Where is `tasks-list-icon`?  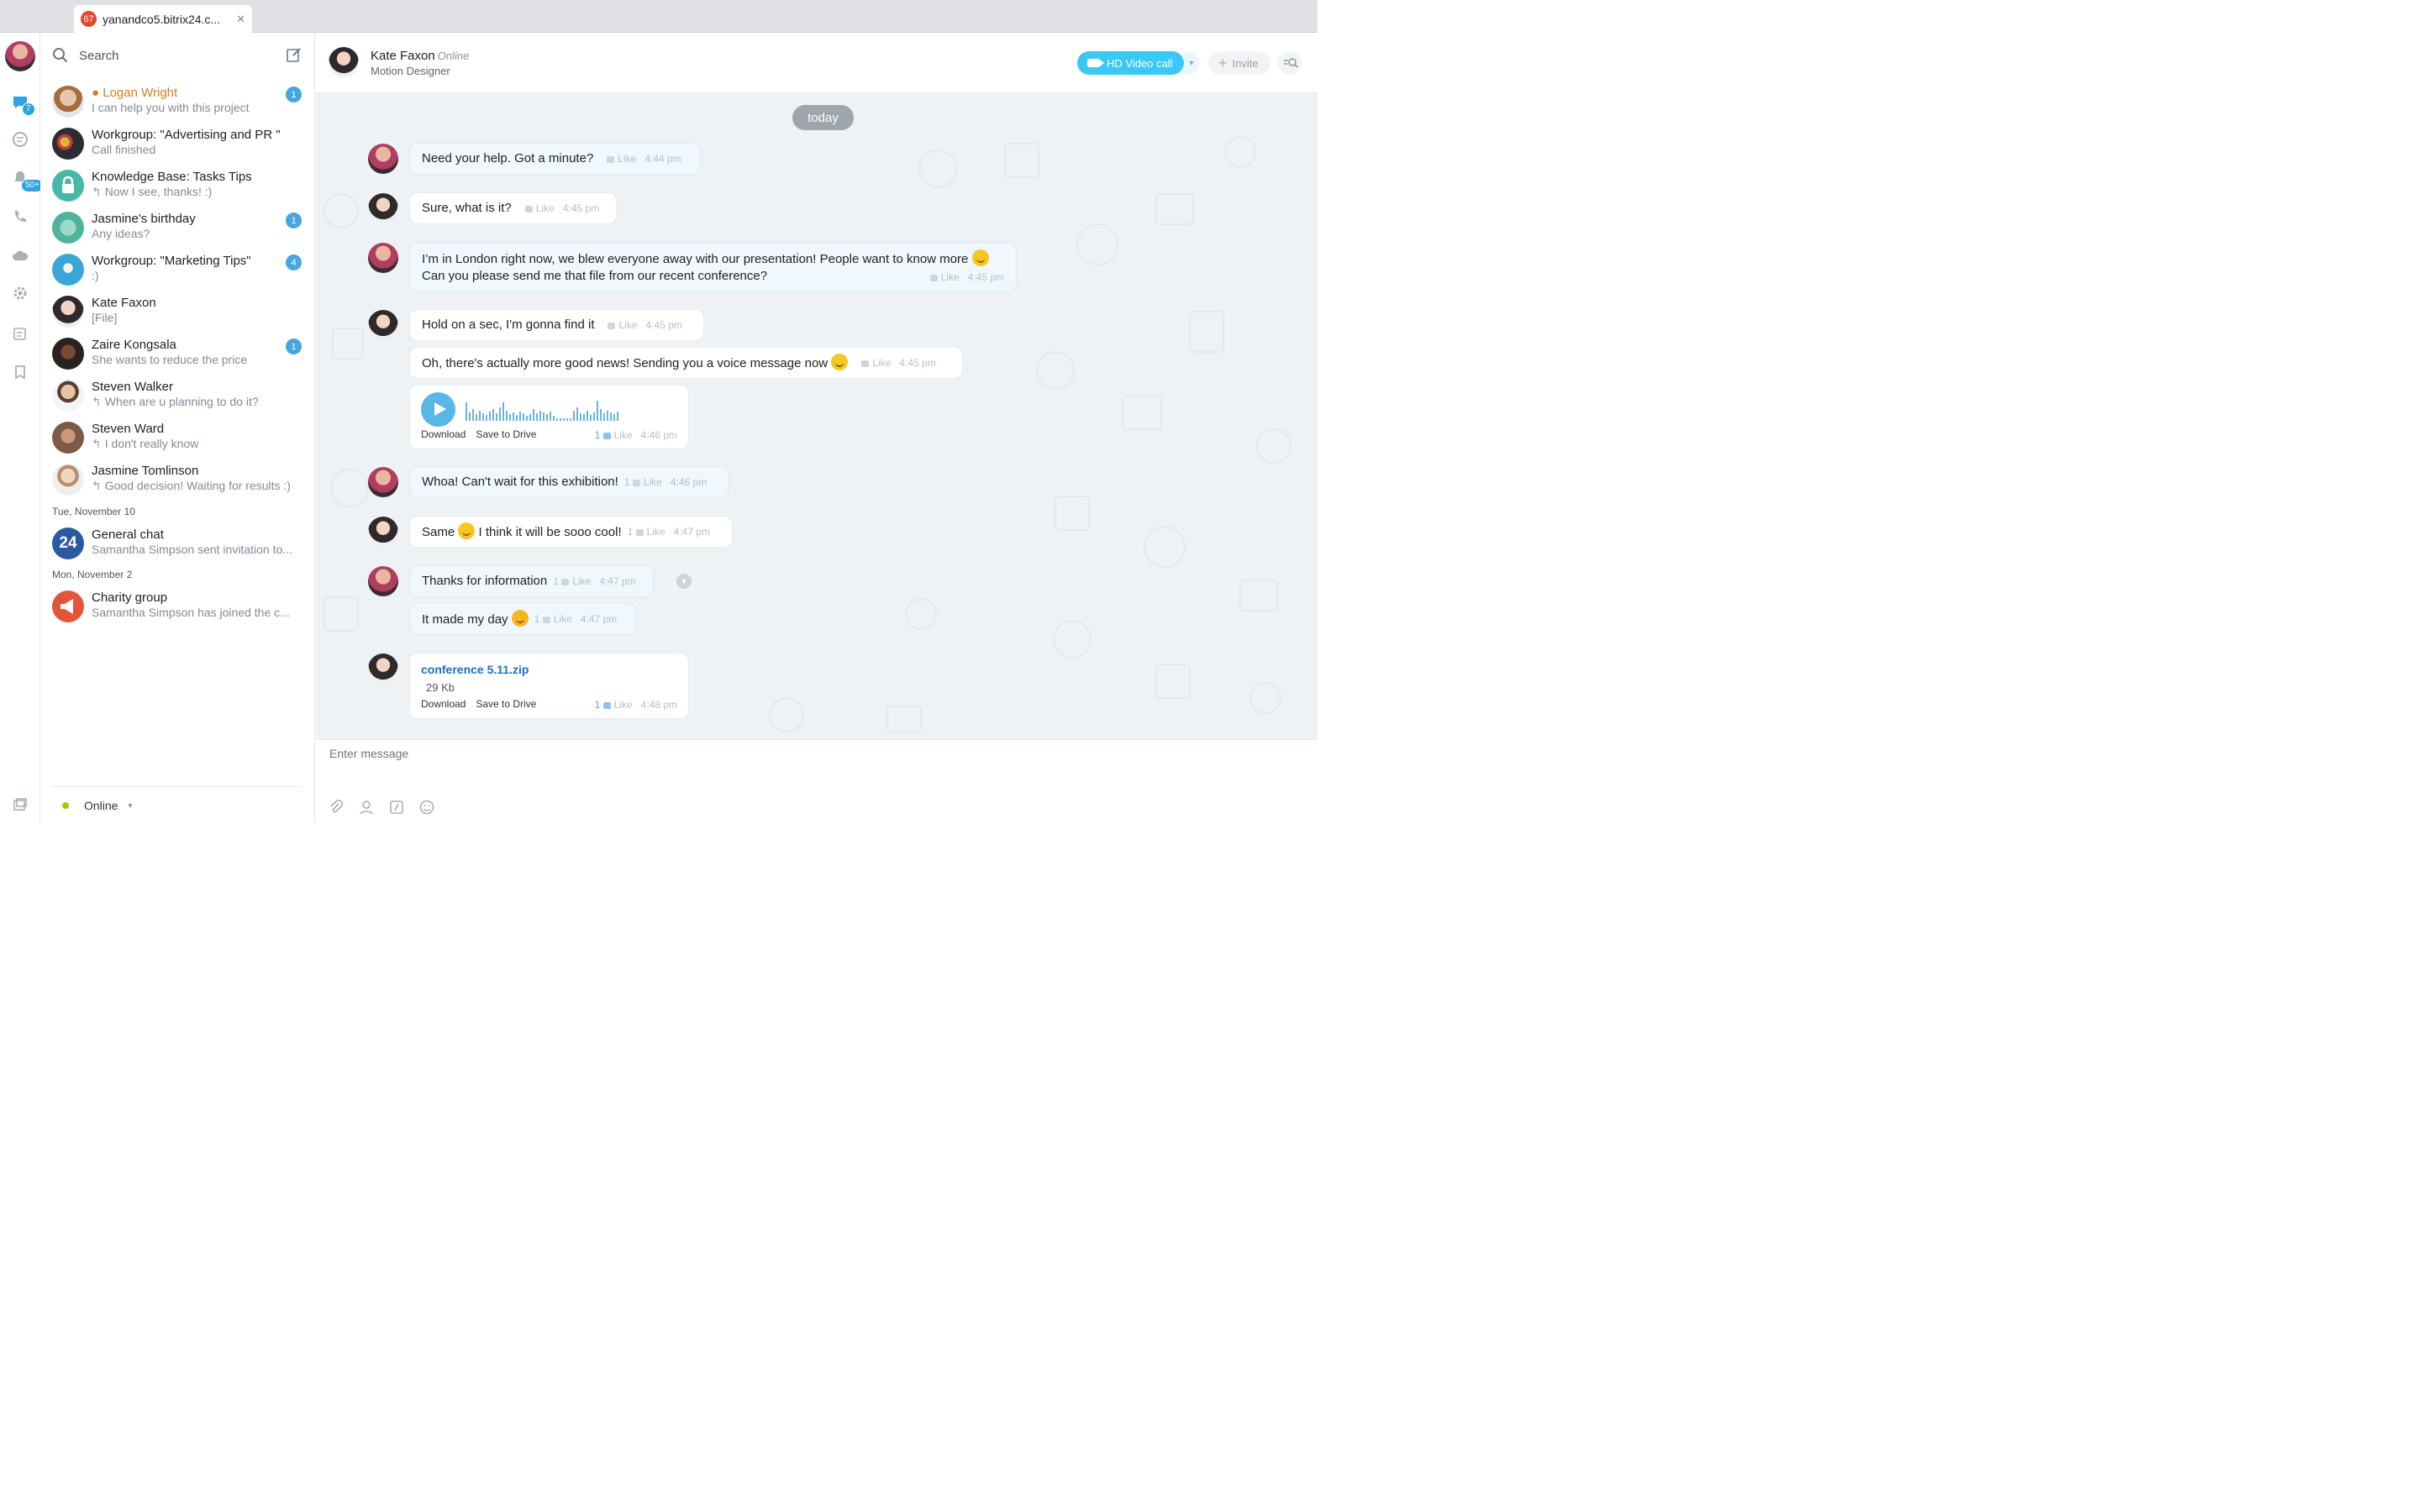 tasks-list-icon is located at coordinates (21, 334).